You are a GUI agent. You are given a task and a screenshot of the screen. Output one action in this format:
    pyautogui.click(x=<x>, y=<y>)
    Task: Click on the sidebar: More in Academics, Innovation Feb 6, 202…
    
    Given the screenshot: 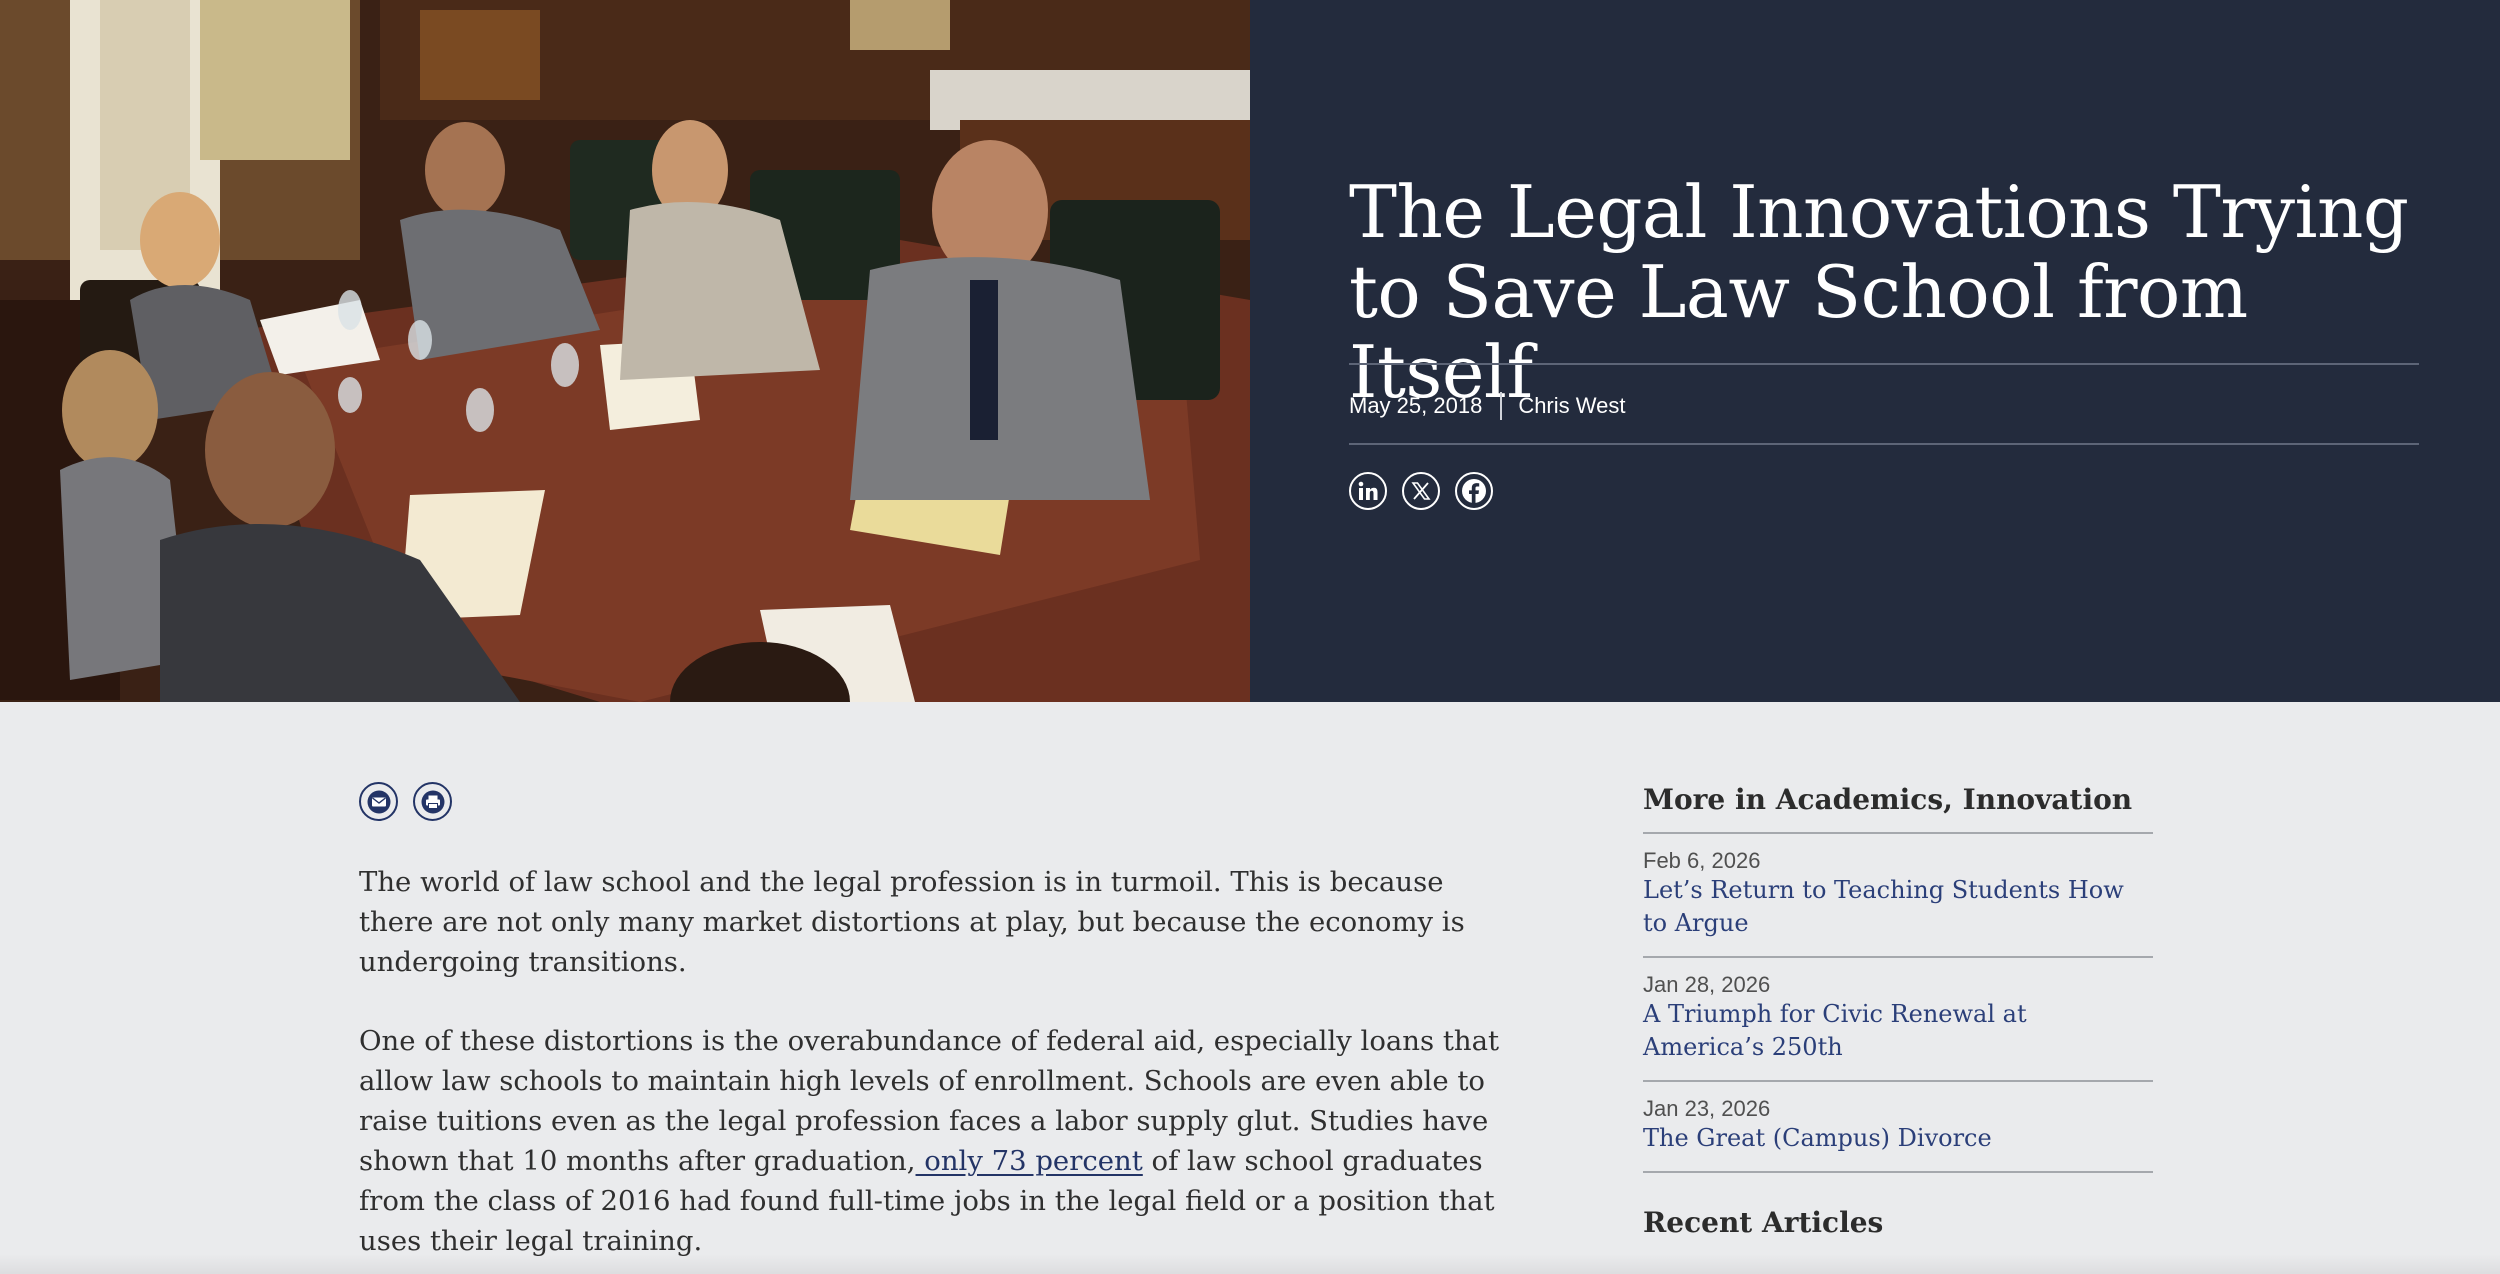 What is the action you would take?
    pyautogui.click(x=1898, y=1011)
    